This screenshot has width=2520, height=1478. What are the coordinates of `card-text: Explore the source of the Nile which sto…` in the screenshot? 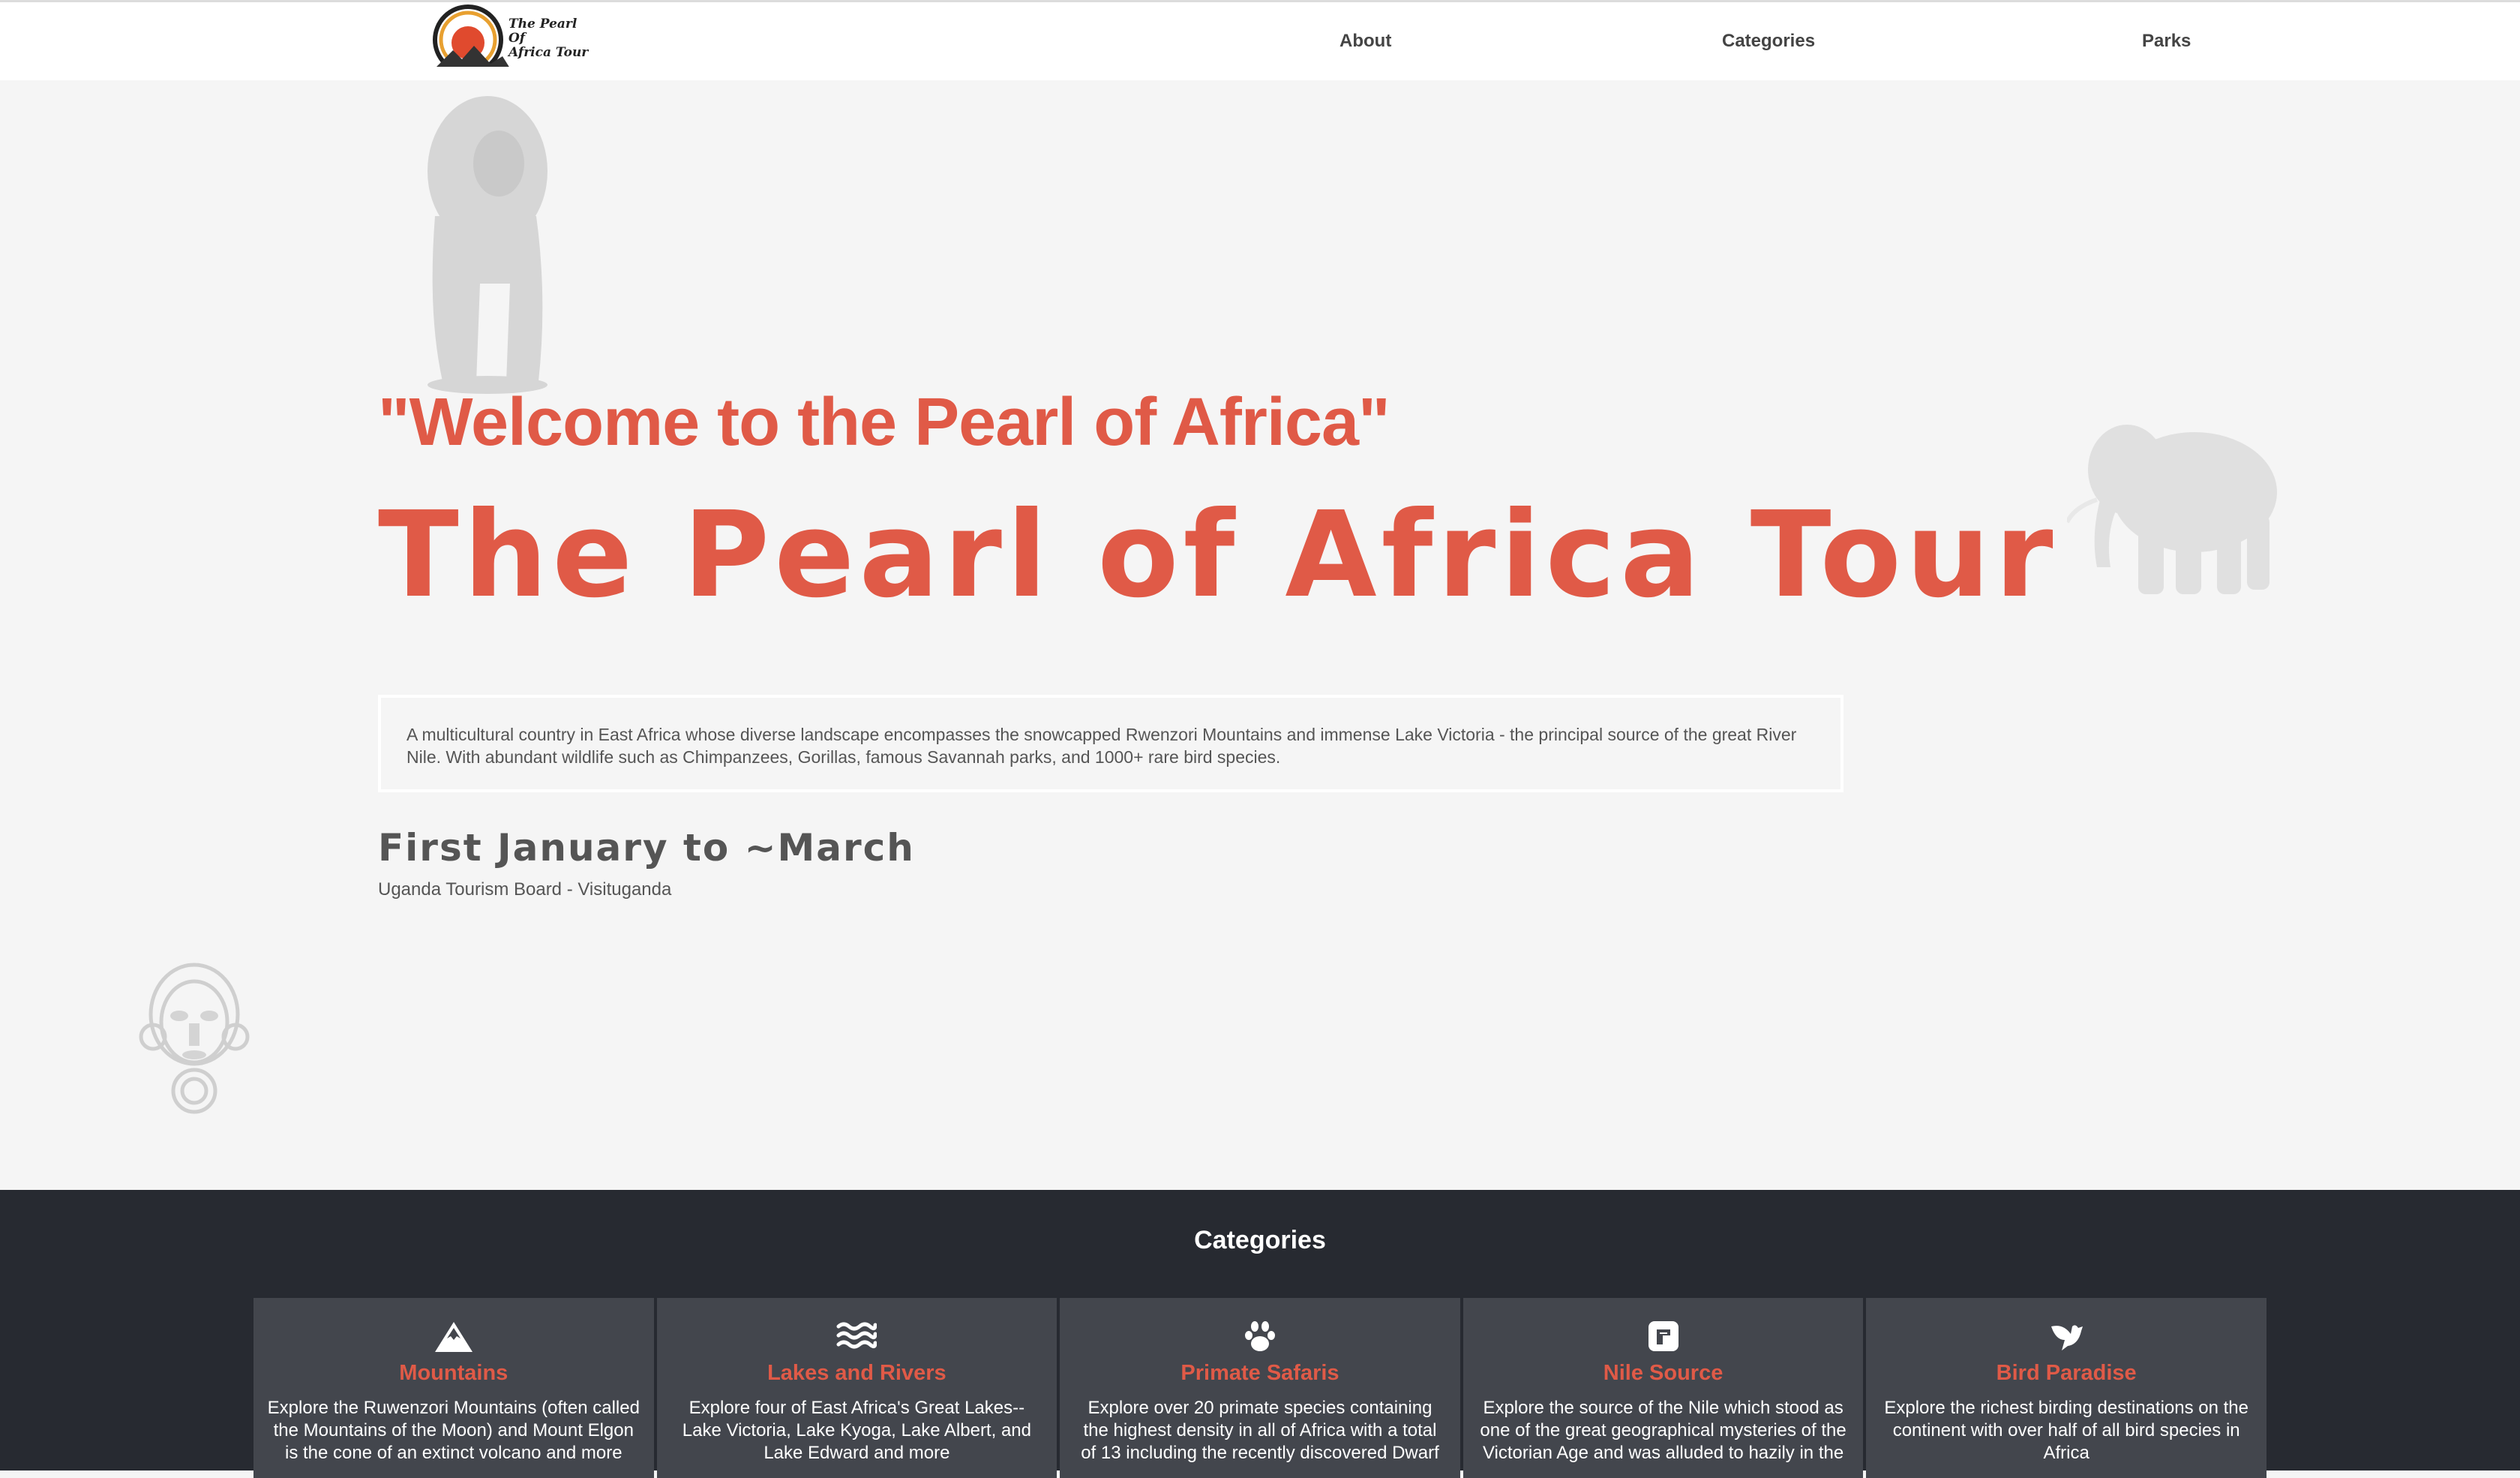 It's located at (1663, 1430).